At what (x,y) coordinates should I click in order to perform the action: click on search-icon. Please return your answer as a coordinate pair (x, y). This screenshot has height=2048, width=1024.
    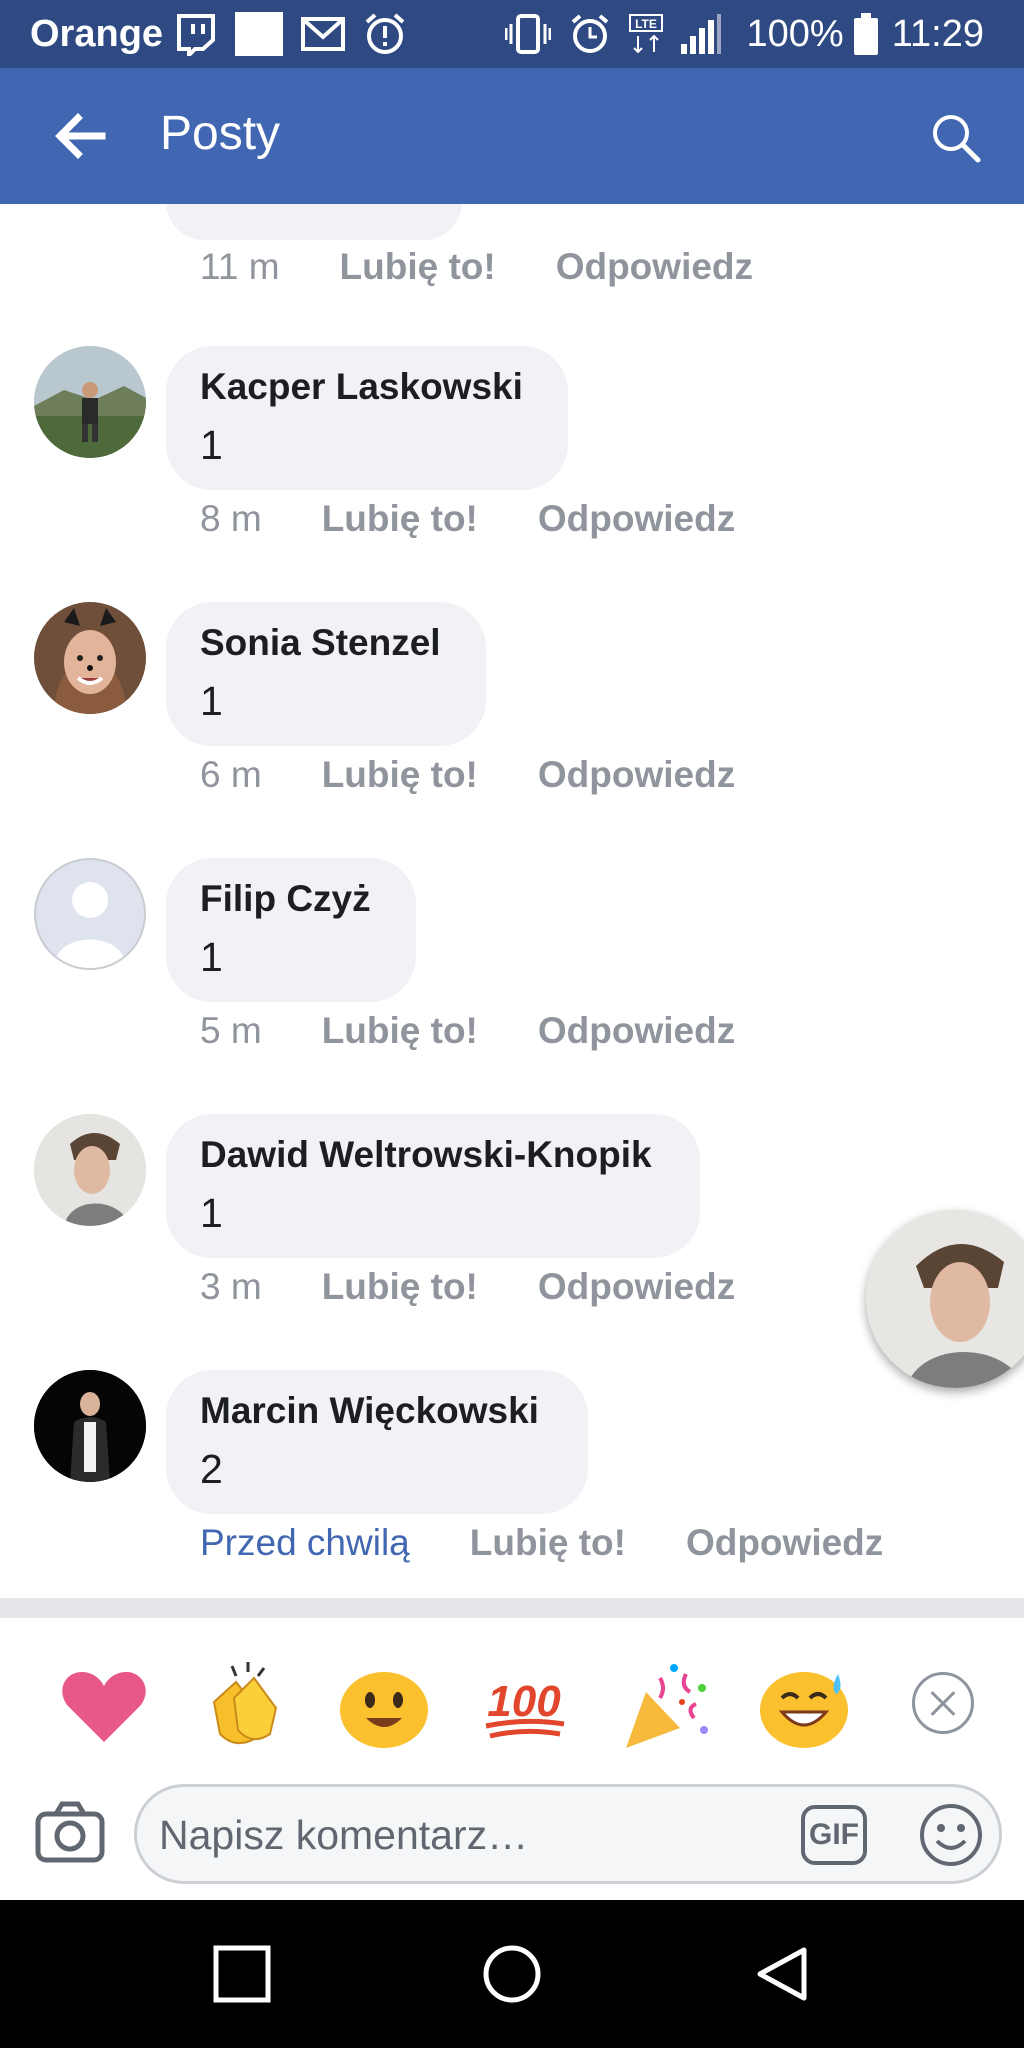
    Looking at the image, I should click on (956, 138).